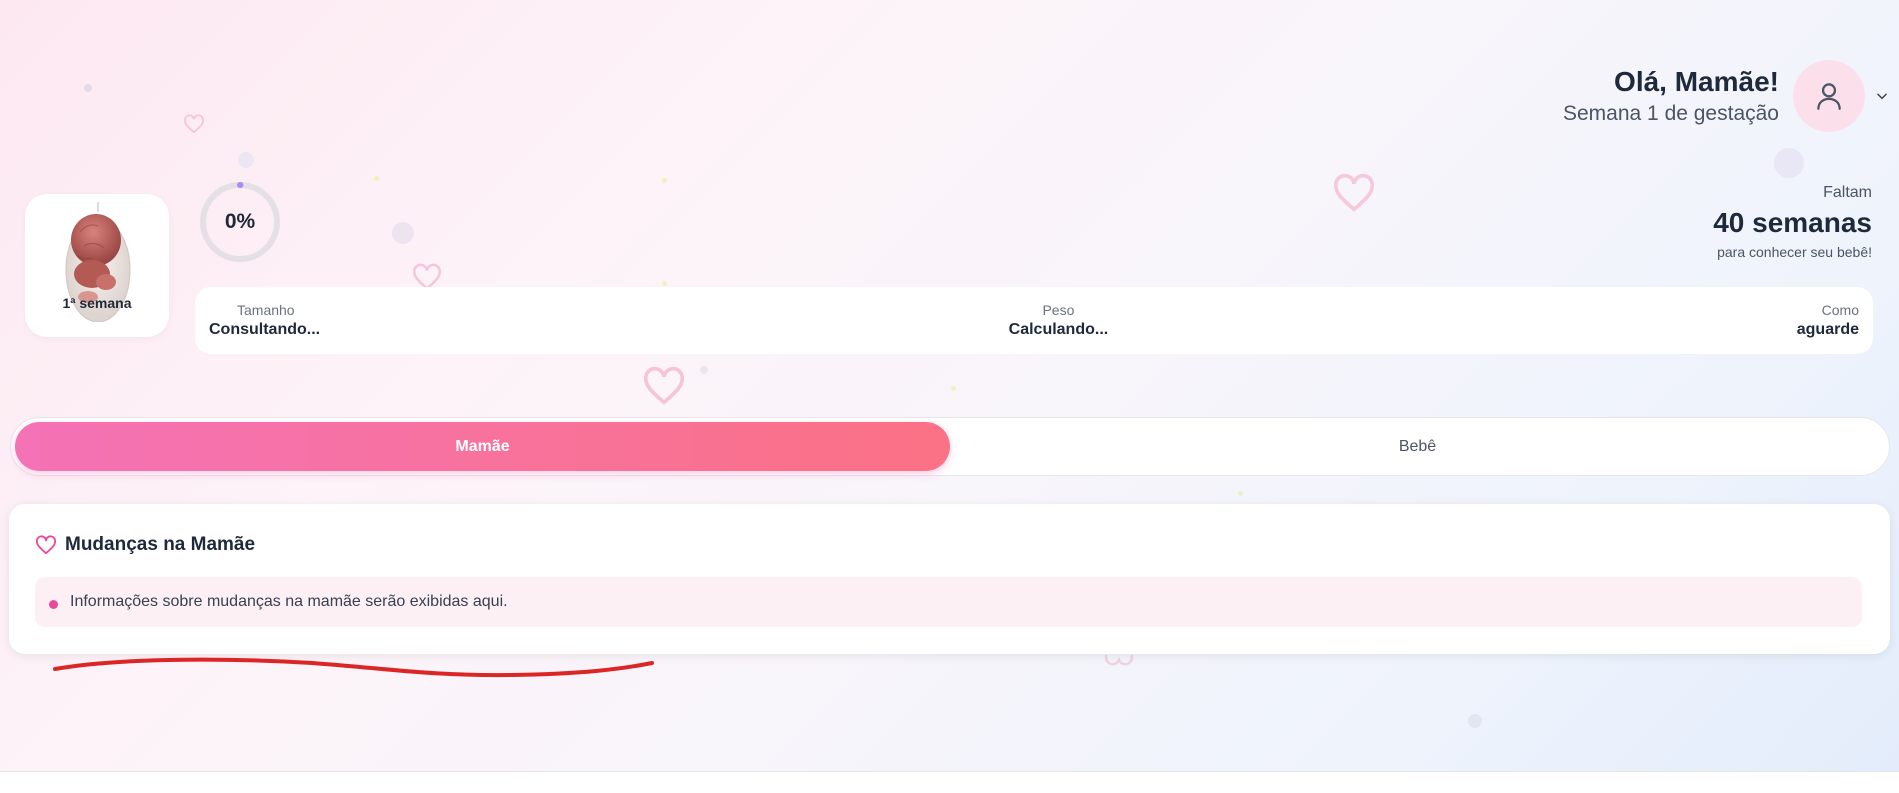  I want to click on greeting: Olá, Mamãe! Semana 1 de gestação, so click(1671, 96).